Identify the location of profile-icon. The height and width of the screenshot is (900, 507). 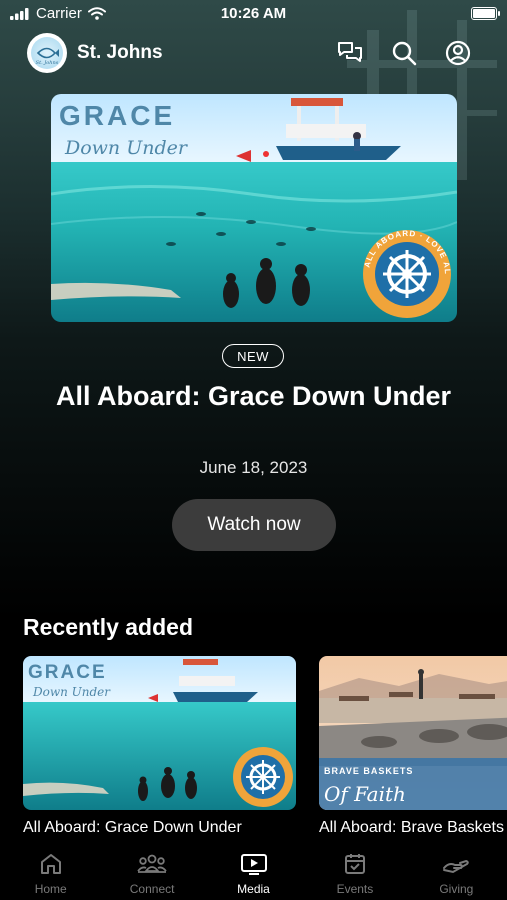
(458, 53).